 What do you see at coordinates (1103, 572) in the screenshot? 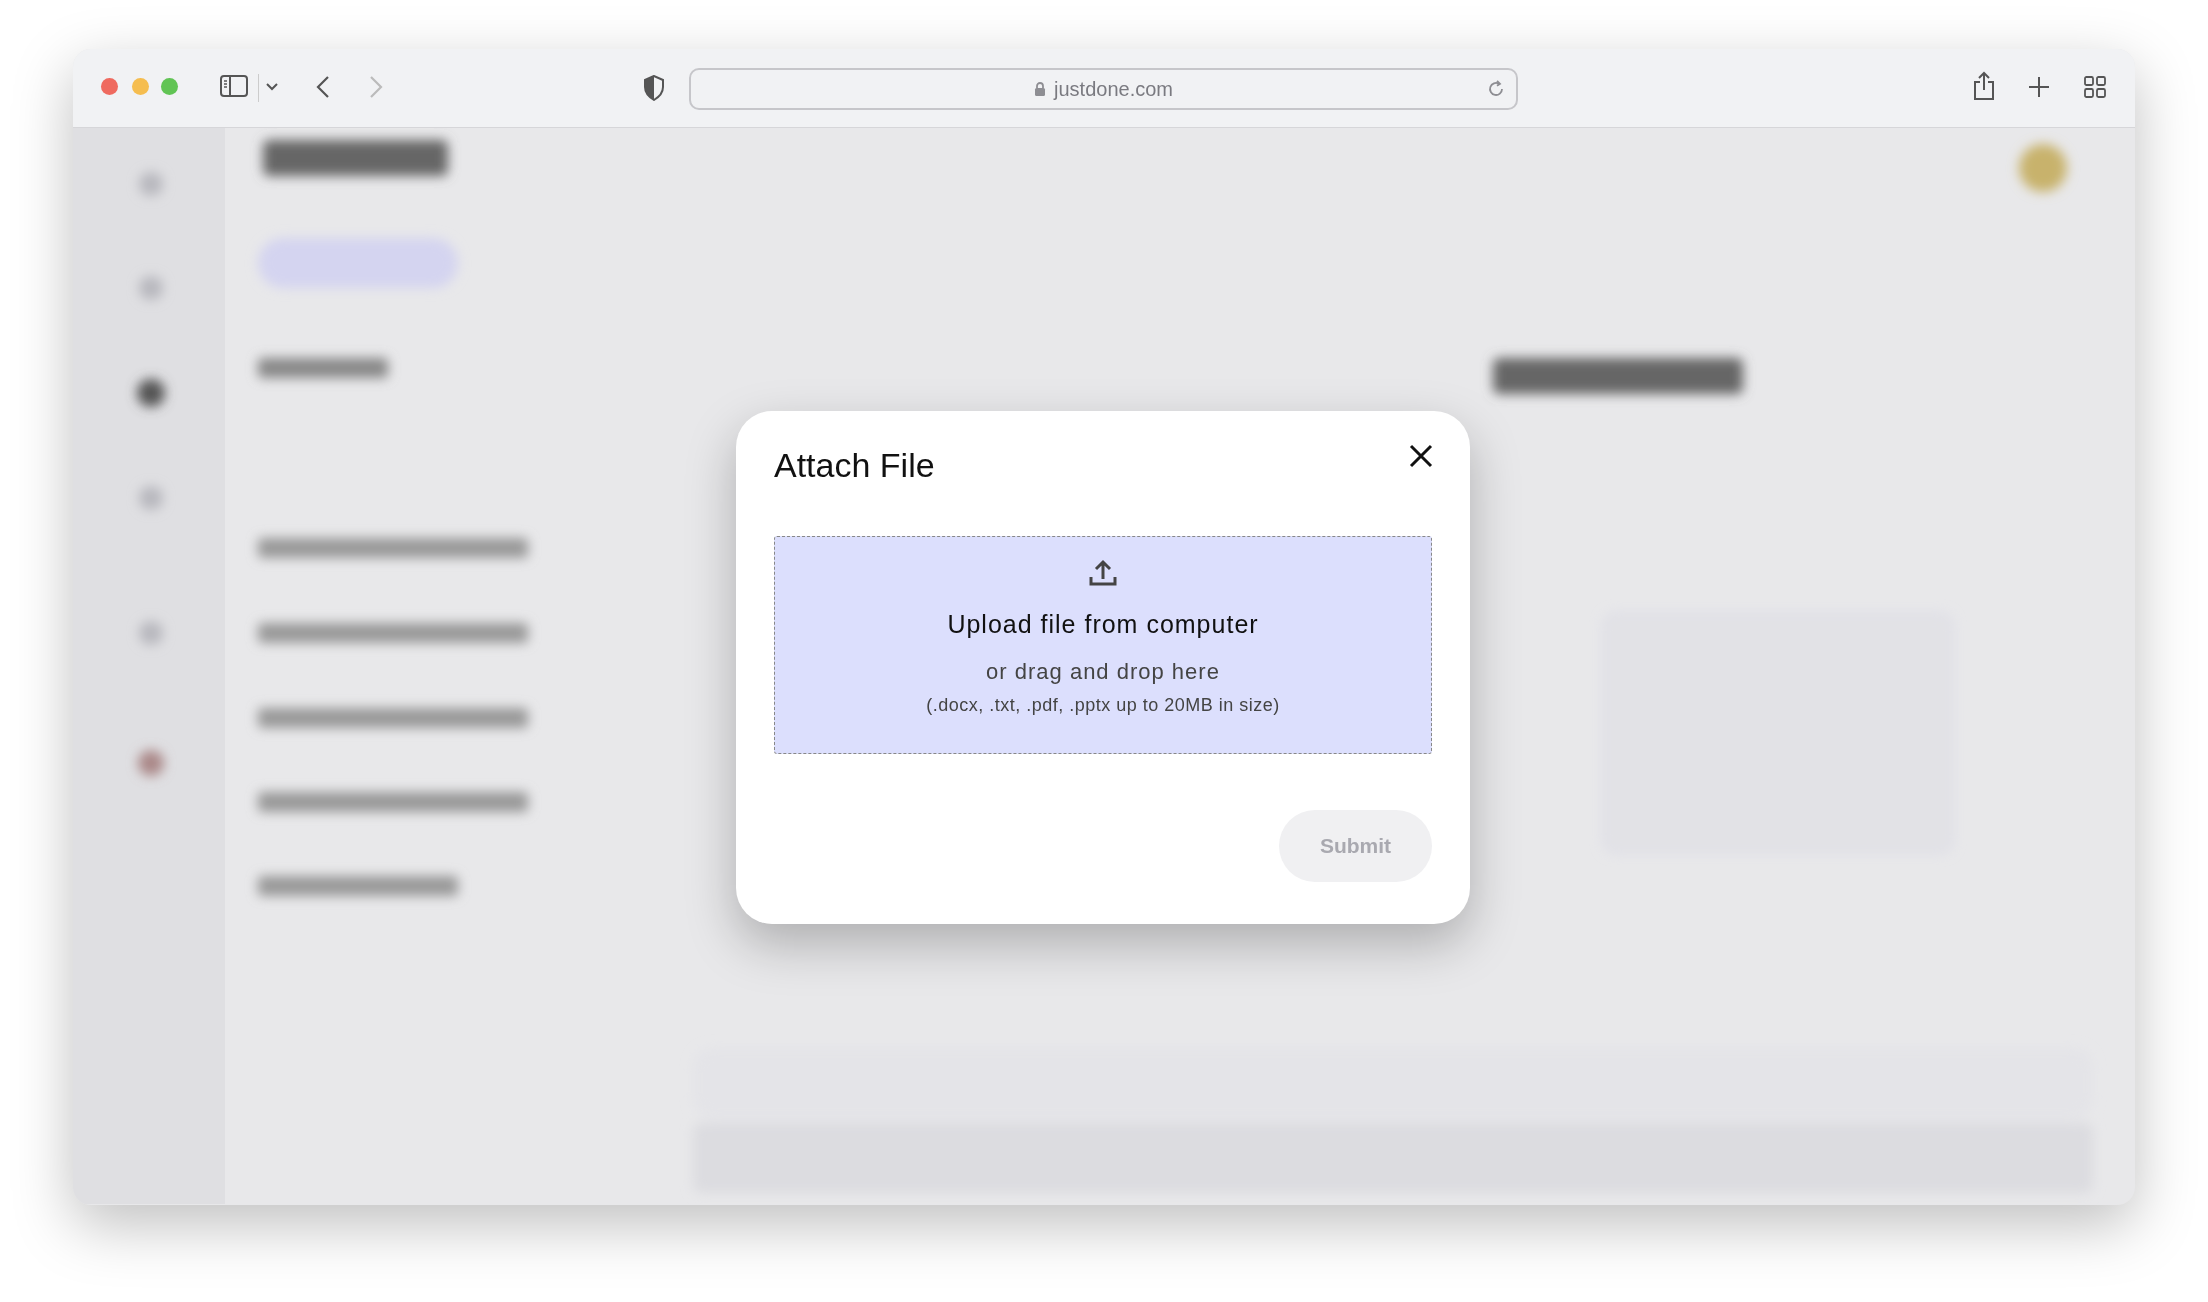
I see `upload-icon` at bounding box center [1103, 572].